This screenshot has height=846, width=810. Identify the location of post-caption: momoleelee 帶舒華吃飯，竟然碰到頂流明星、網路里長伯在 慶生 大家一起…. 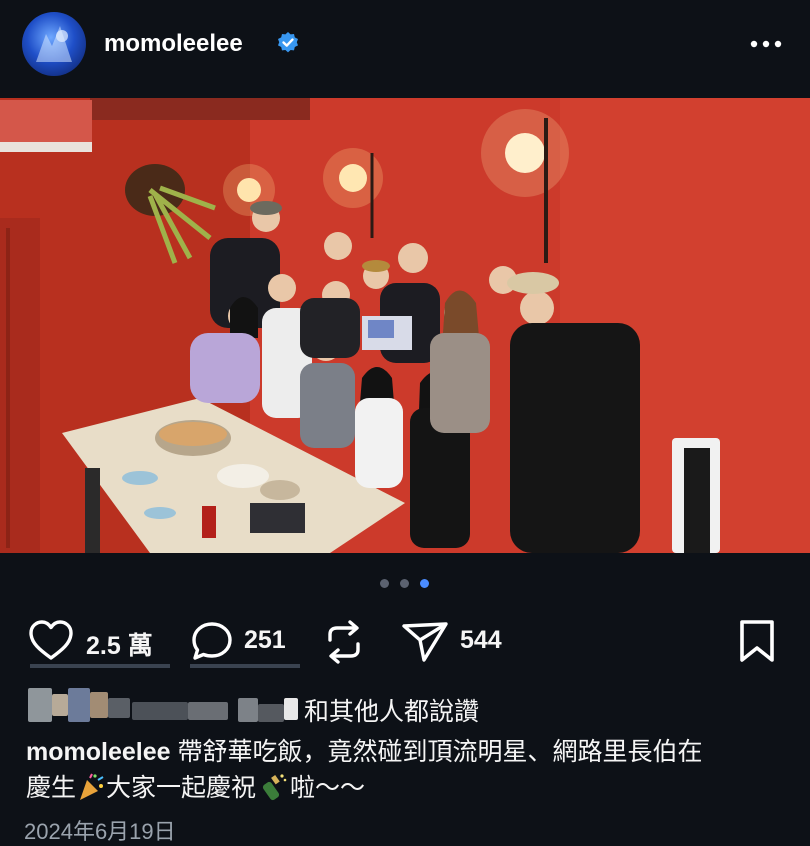
(411, 770).